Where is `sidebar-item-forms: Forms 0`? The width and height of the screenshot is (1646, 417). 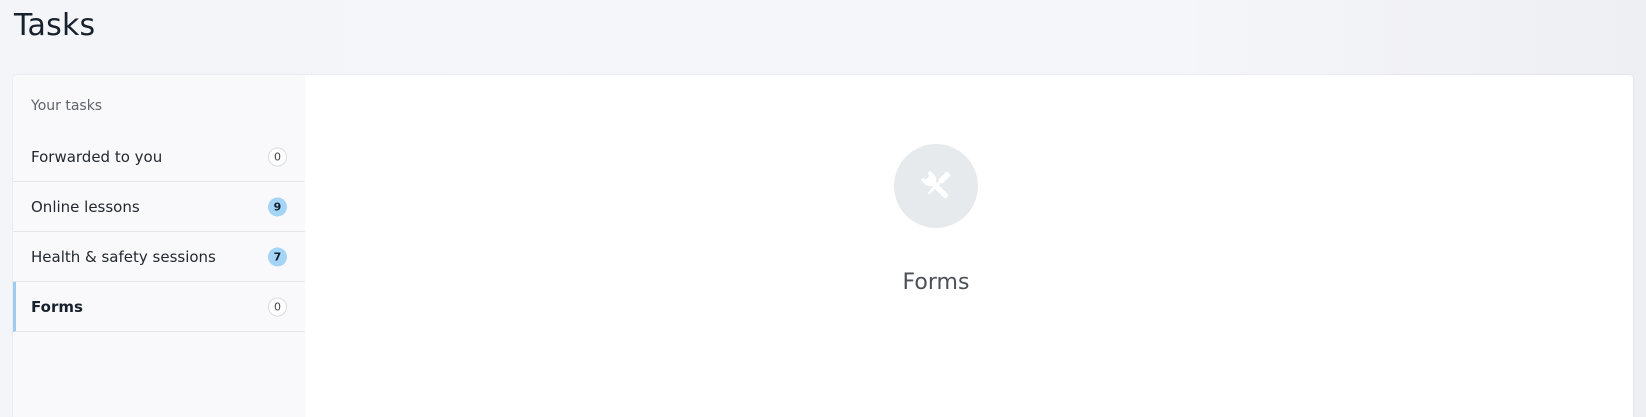 sidebar-item-forms: Forms 0 is located at coordinates (159, 307).